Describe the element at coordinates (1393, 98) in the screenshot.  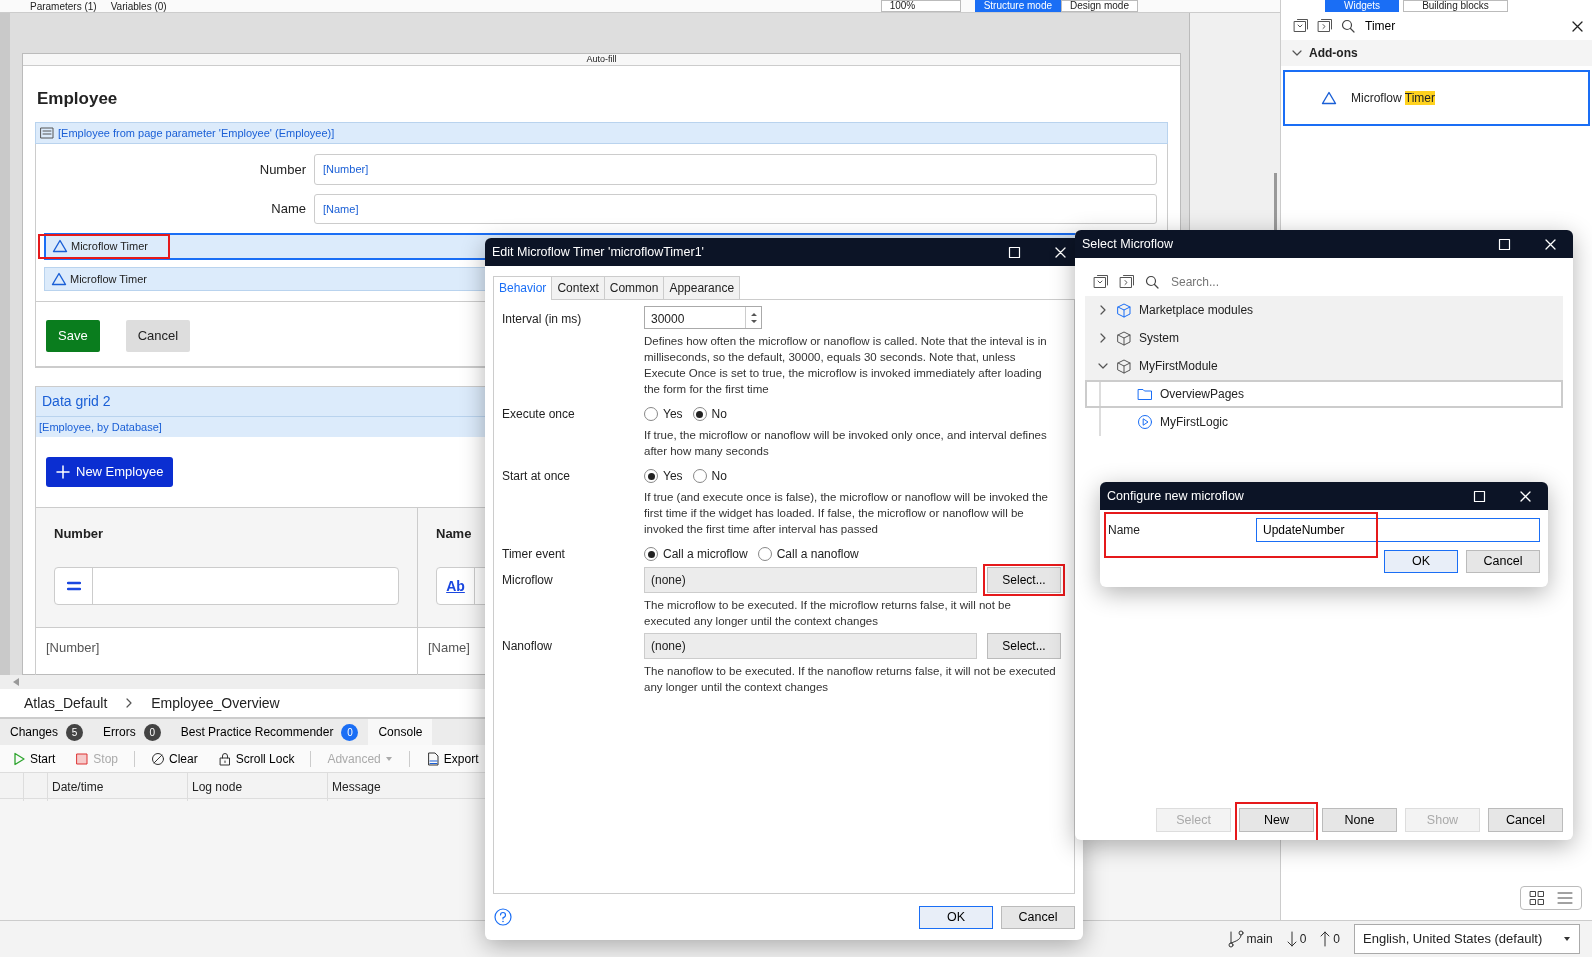
I see `widget-name: Microflow Timer` at that location.